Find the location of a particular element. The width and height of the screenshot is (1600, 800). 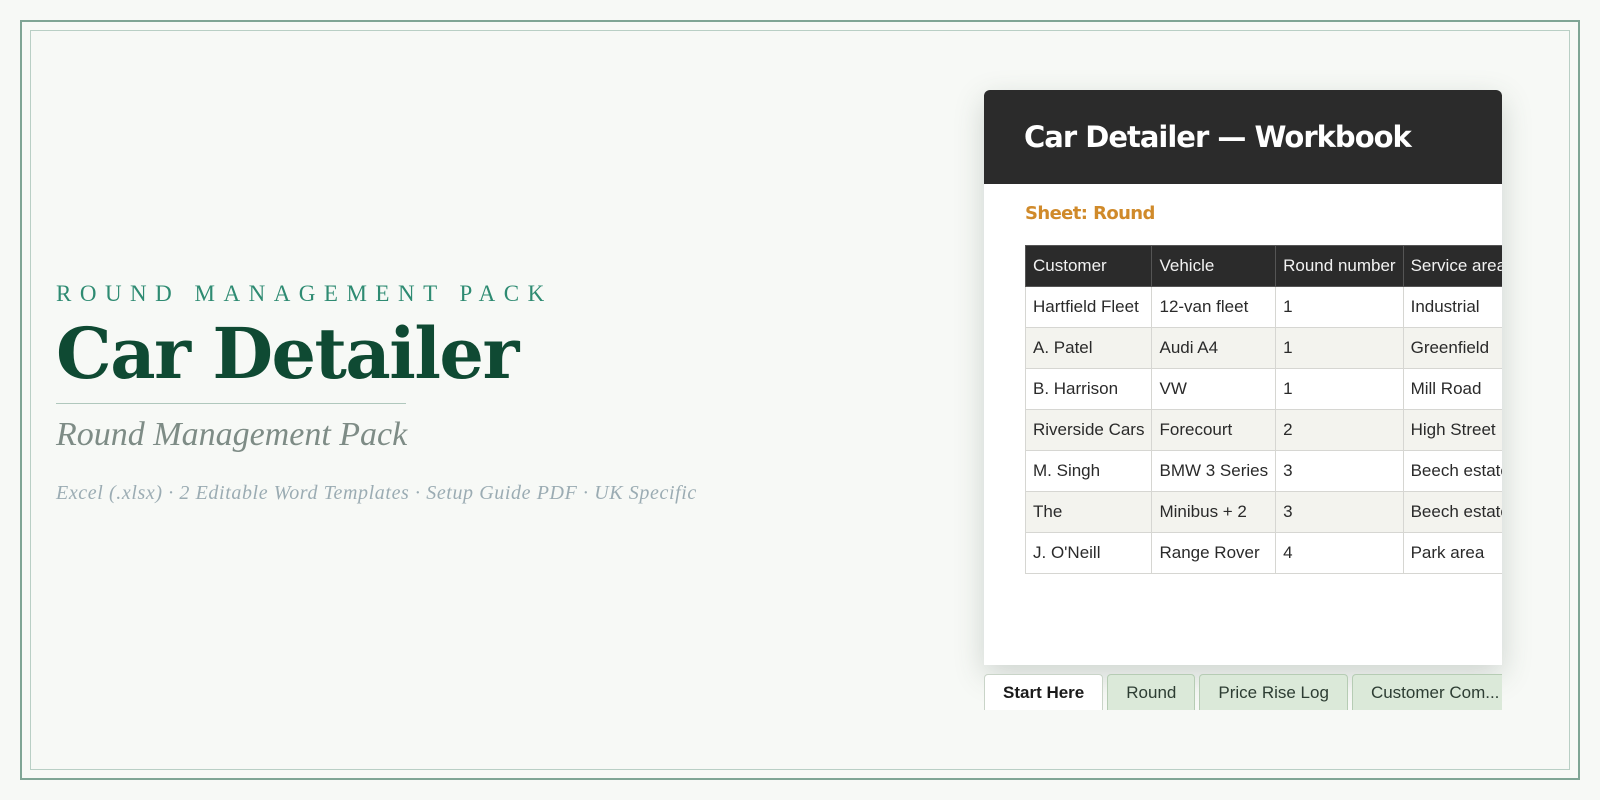

column-header: Customer is located at coordinates (1089, 266).